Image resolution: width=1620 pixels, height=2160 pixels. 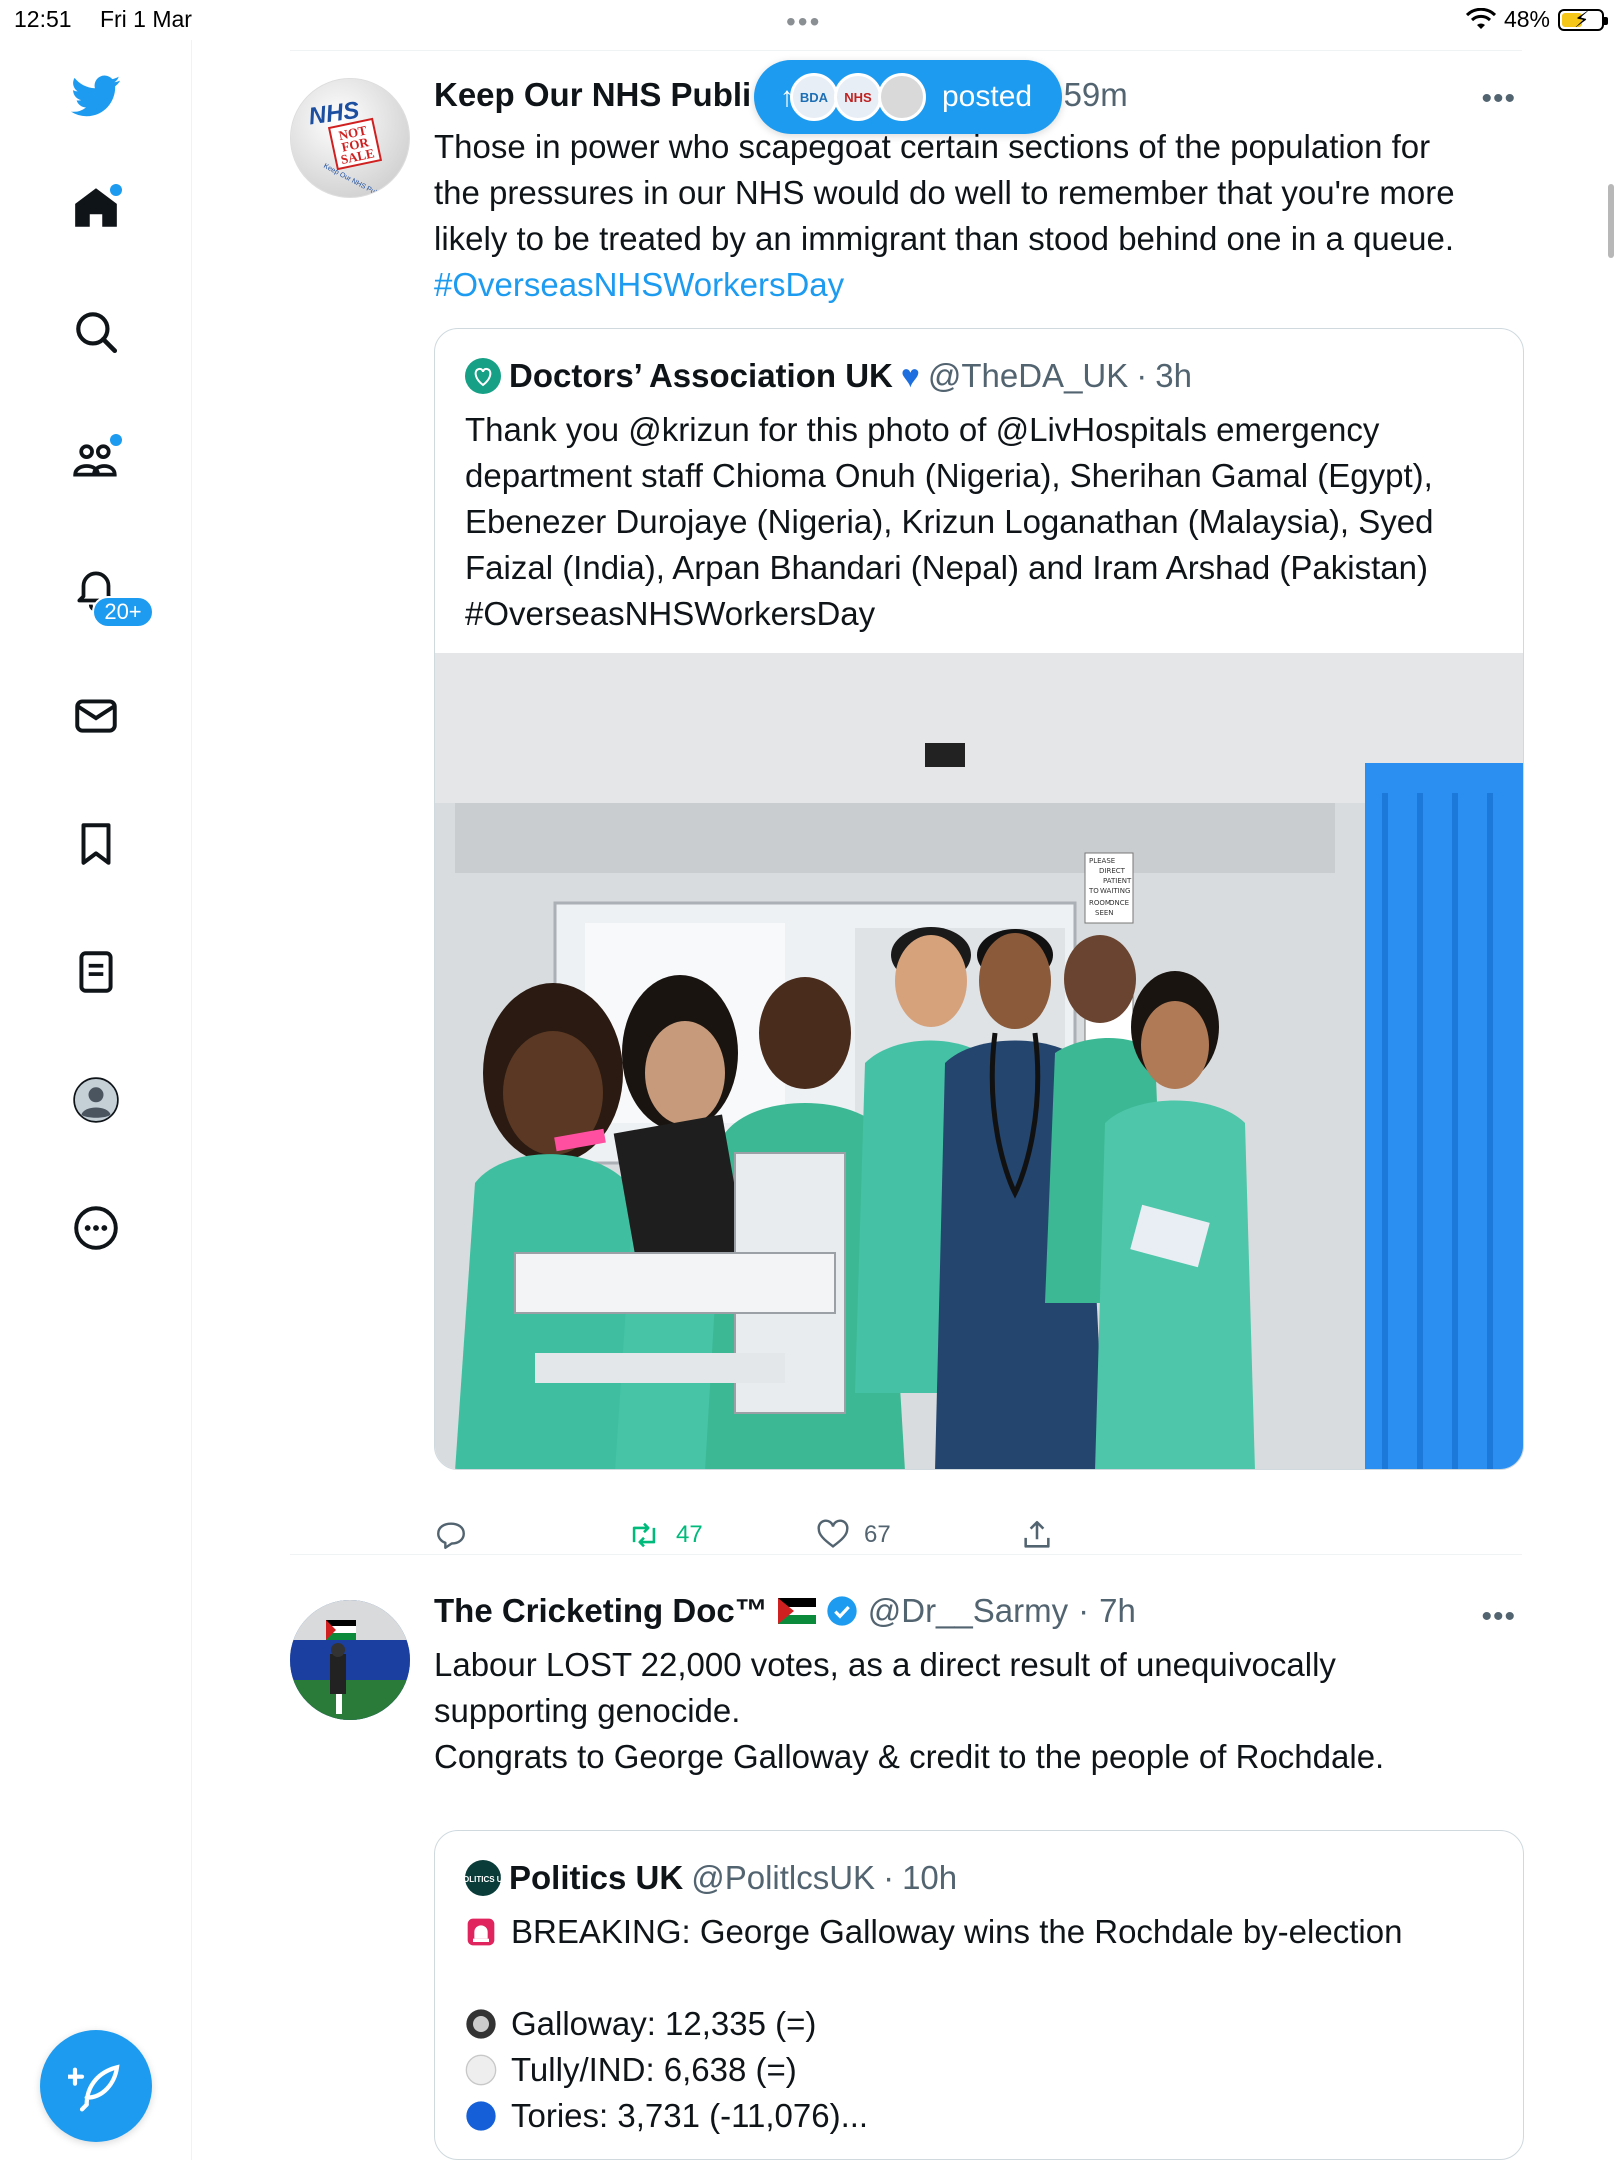 I want to click on new-posts-pill: ↑ BDA NHS posted, so click(x=908, y=97).